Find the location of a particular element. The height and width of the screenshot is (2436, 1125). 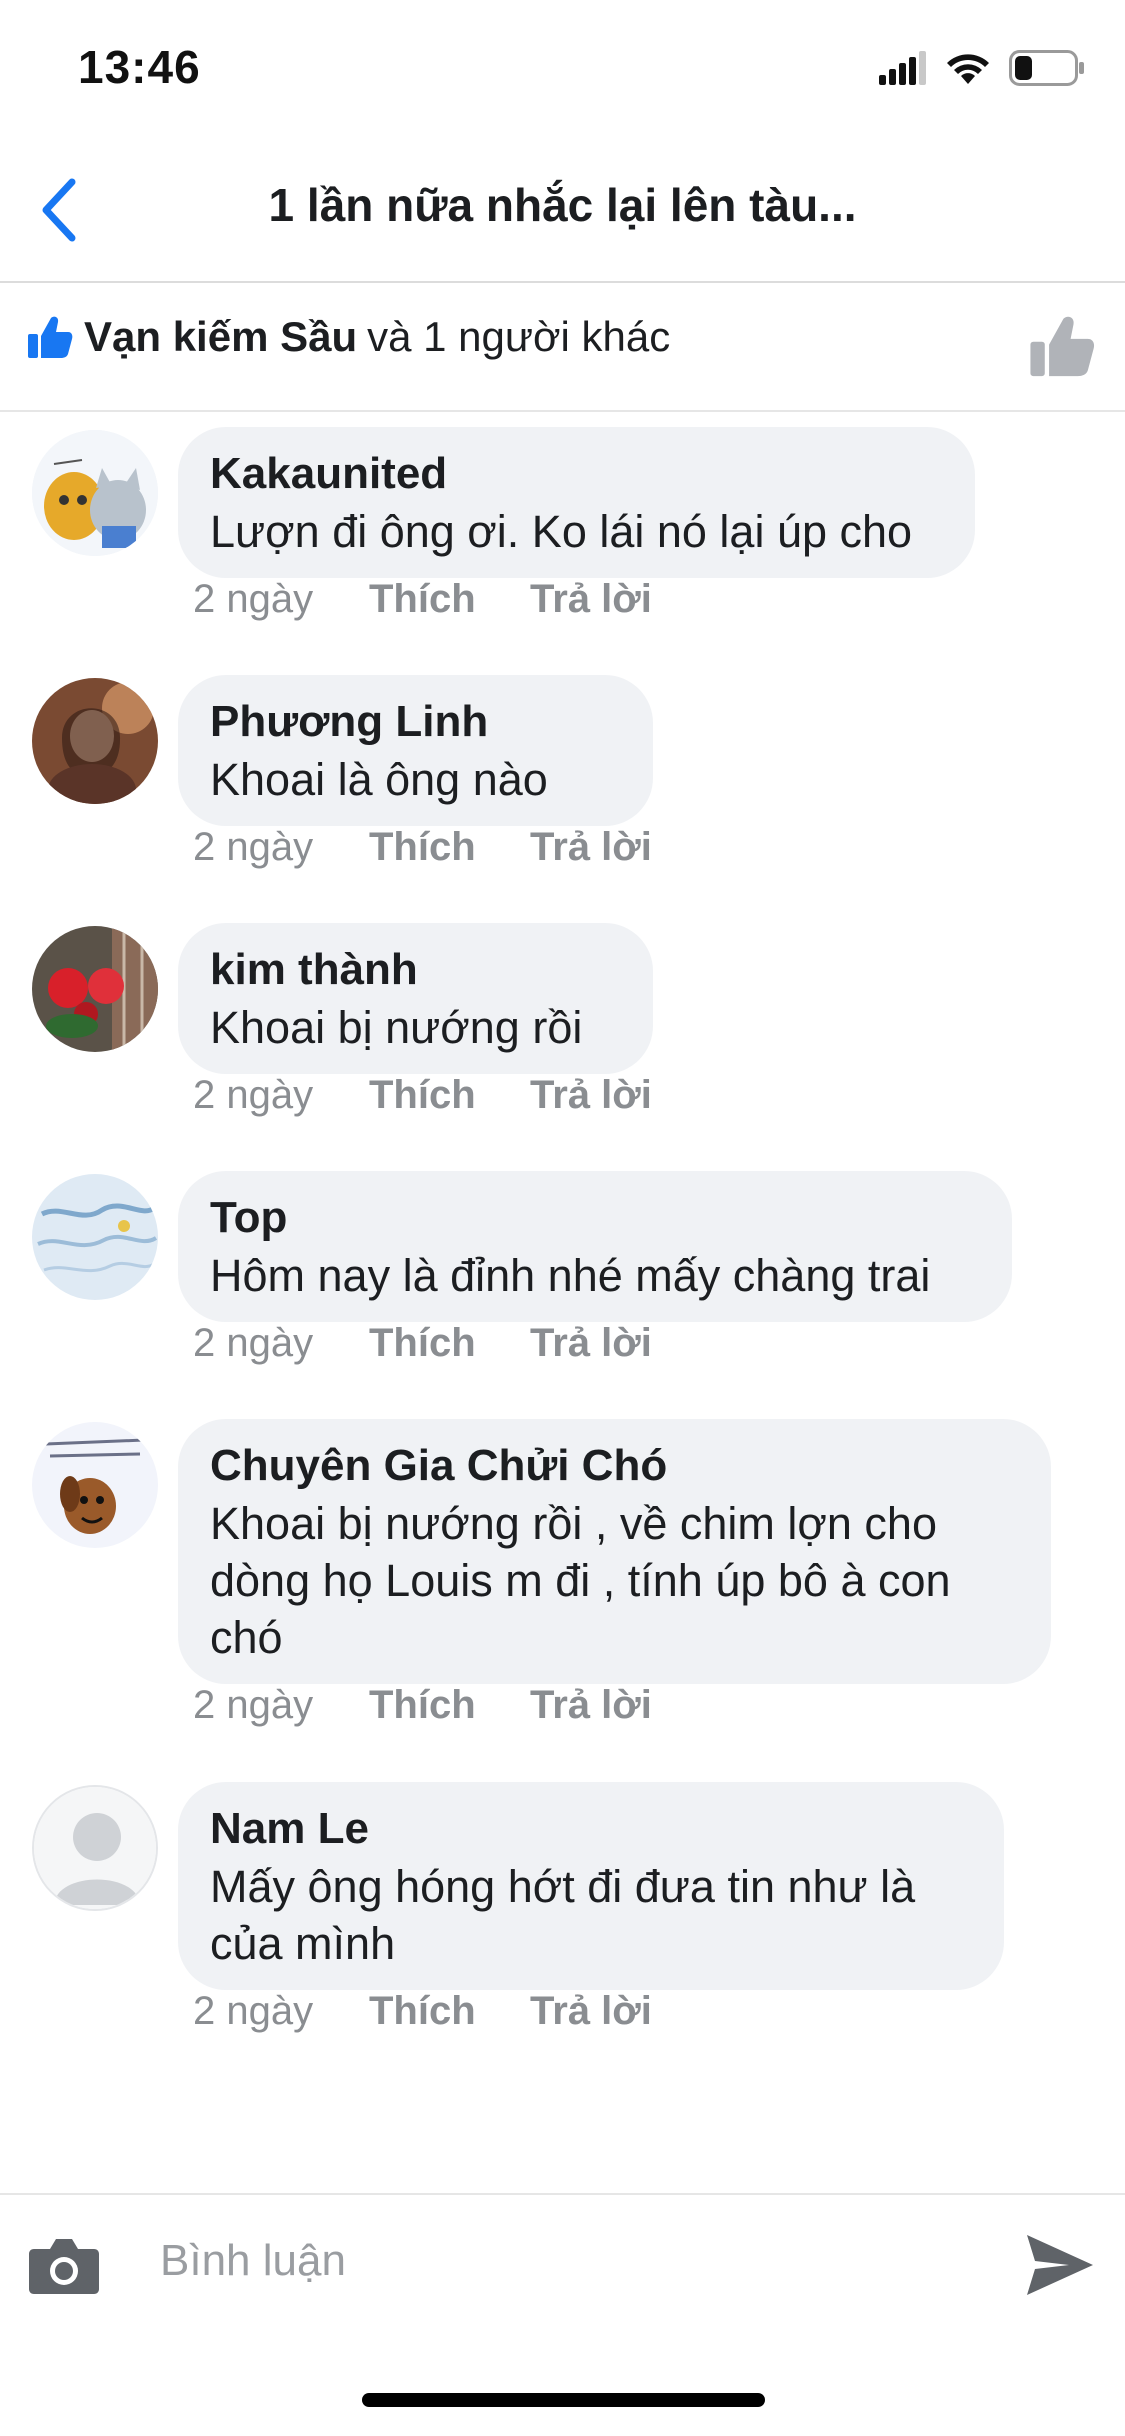

likes-summary: Vạn kiếm Sầu và 1 người khác is located at coordinates (348, 337).